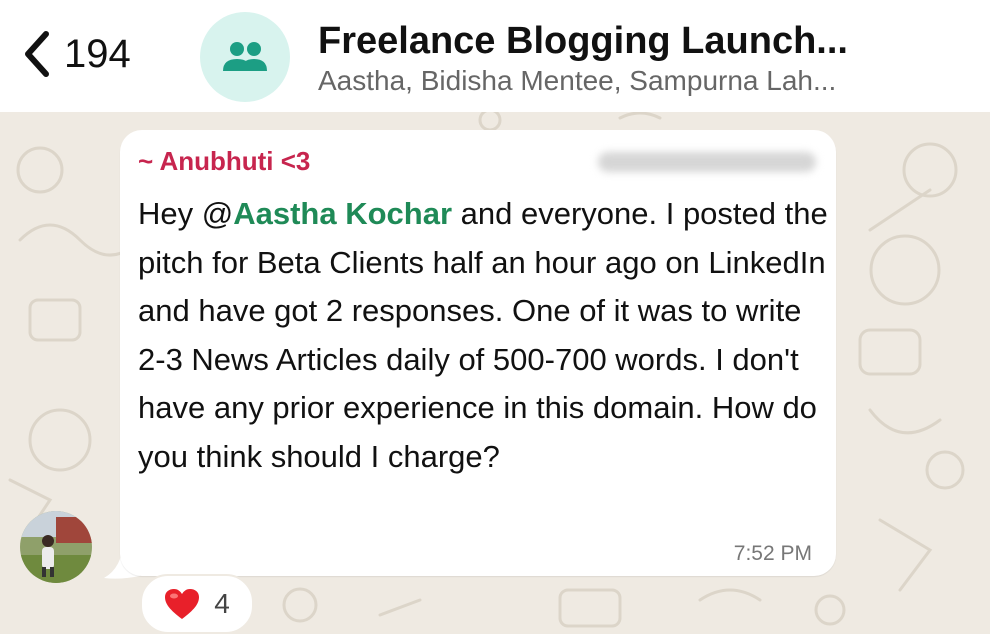  What do you see at coordinates (772, 553) in the screenshot?
I see `message-timestamp: 7:52 PM` at bounding box center [772, 553].